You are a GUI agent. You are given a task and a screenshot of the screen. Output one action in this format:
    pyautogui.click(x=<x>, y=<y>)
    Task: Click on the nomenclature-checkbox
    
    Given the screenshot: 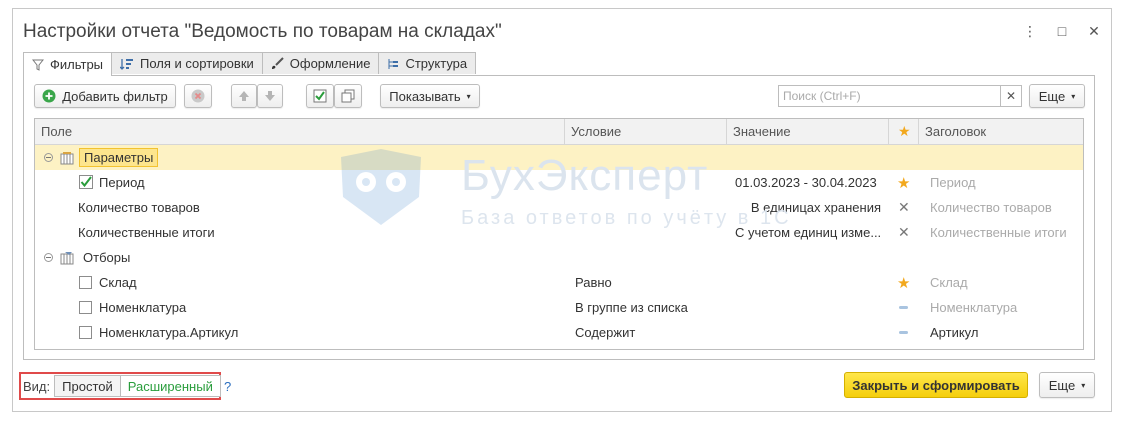 What is the action you would take?
    pyautogui.click(x=85, y=307)
    